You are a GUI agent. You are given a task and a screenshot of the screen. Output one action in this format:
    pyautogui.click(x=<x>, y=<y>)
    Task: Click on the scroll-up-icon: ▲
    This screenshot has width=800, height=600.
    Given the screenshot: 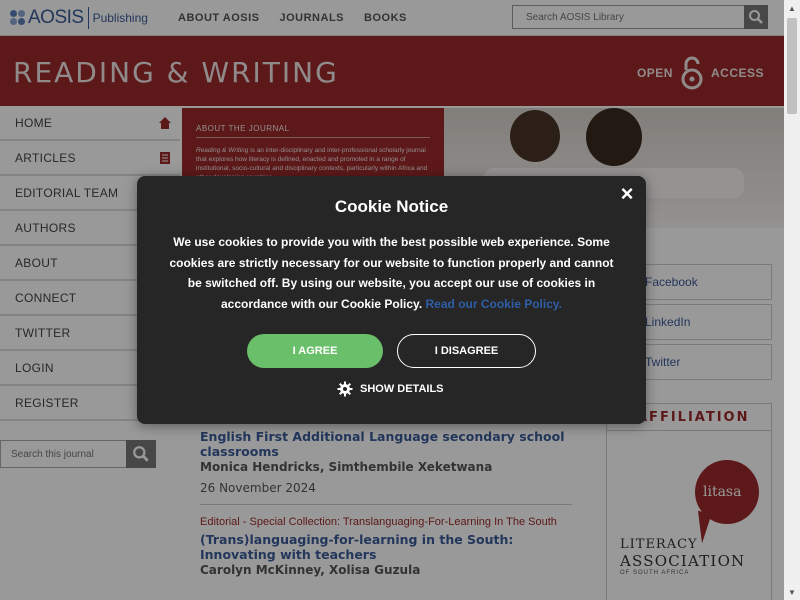 What is the action you would take?
    pyautogui.click(x=792, y=8)
    